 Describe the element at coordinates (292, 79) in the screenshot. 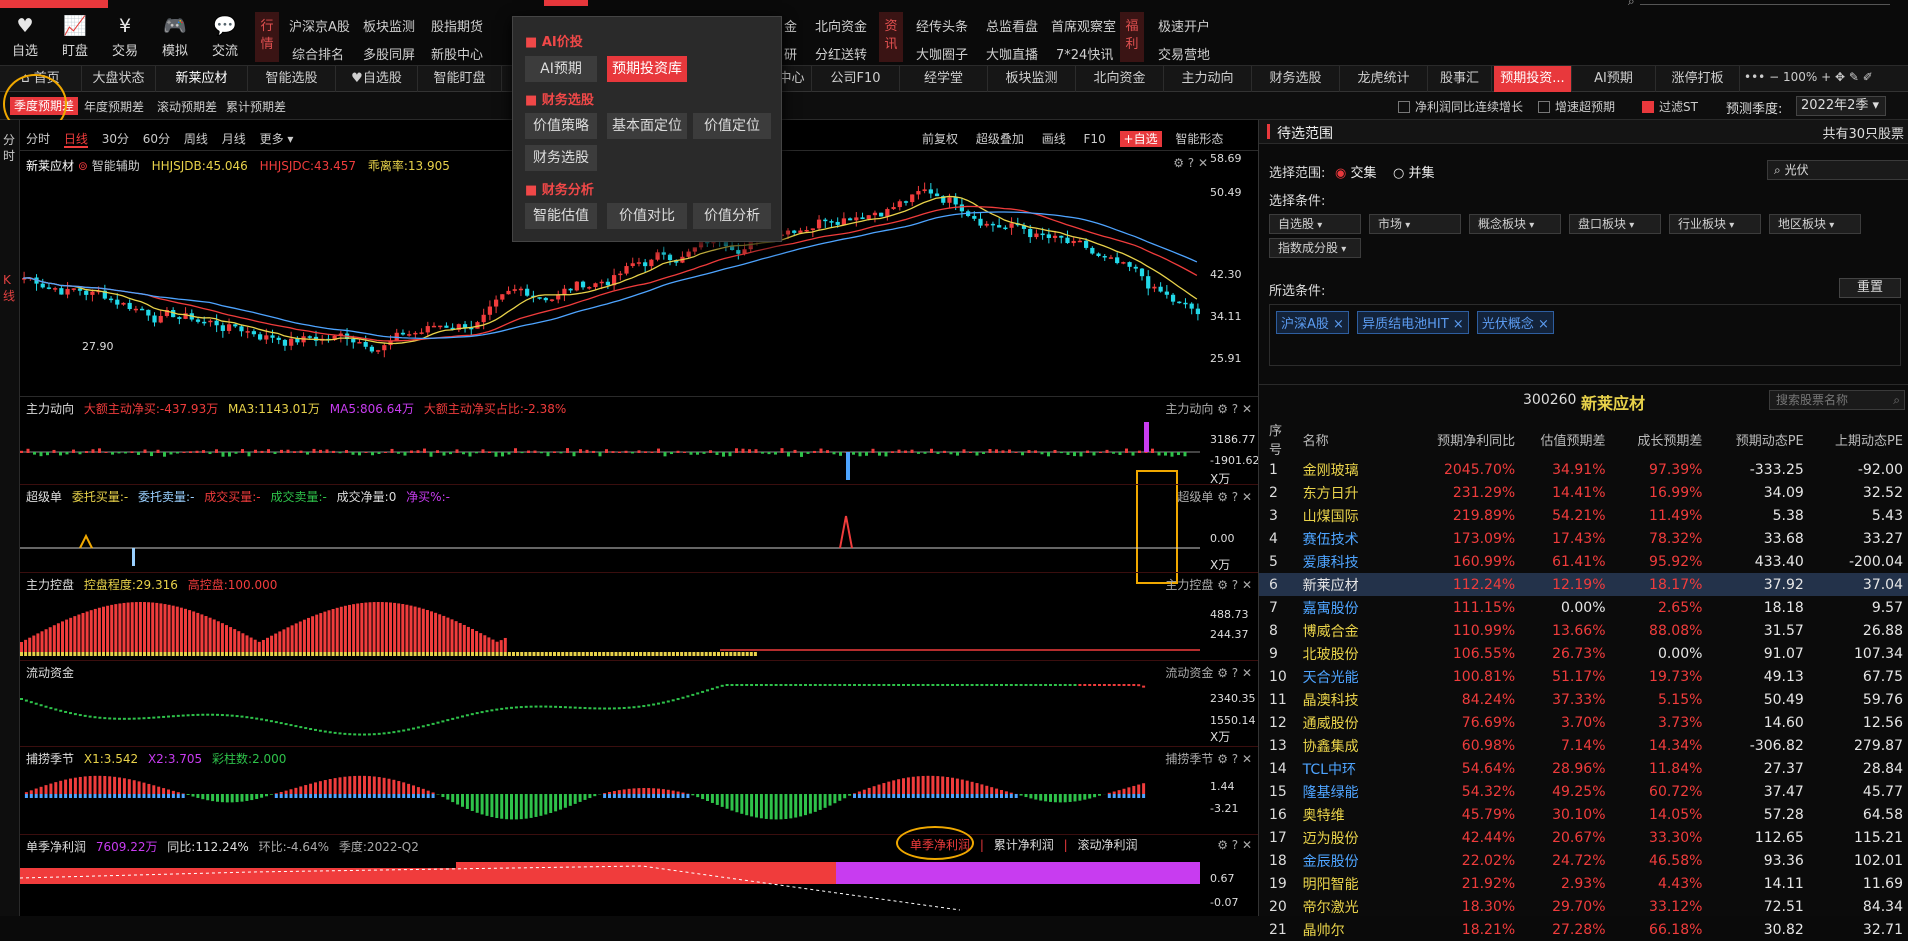

I see `tab-znxg: 智能选股` at that location.